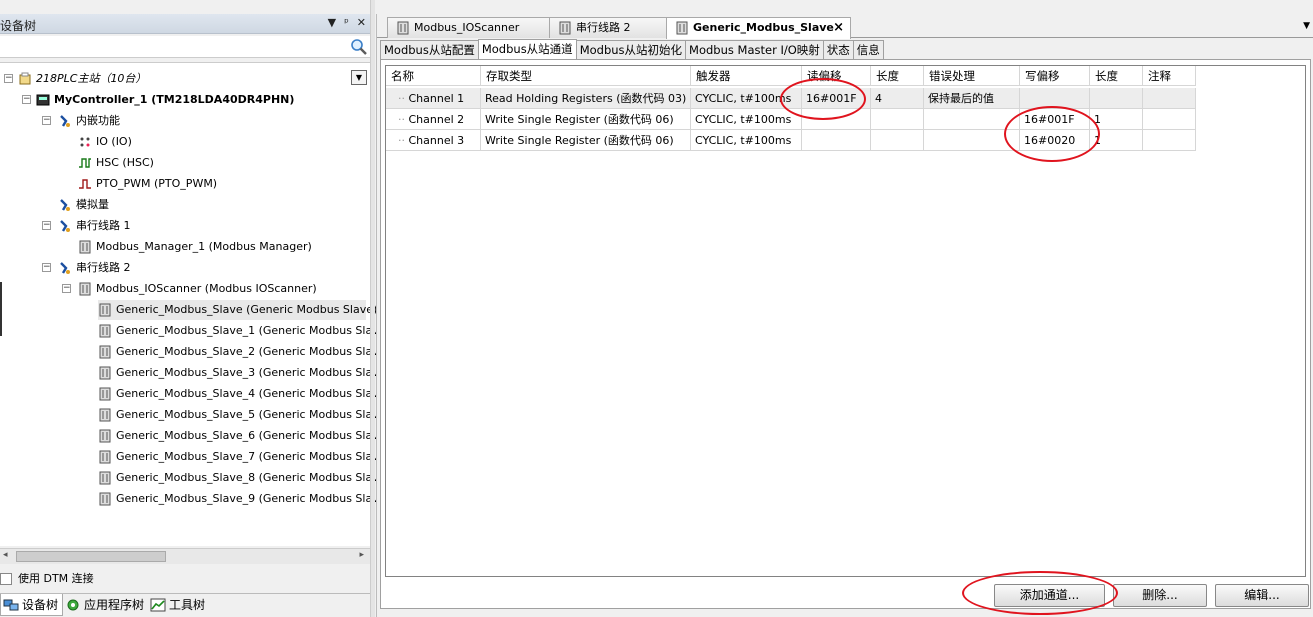 This screenshot has width=1313, height=617. What do you see at coordinates (359, 47) in the screenshot?
I see `search-icon` at bounding box center [359, 47].